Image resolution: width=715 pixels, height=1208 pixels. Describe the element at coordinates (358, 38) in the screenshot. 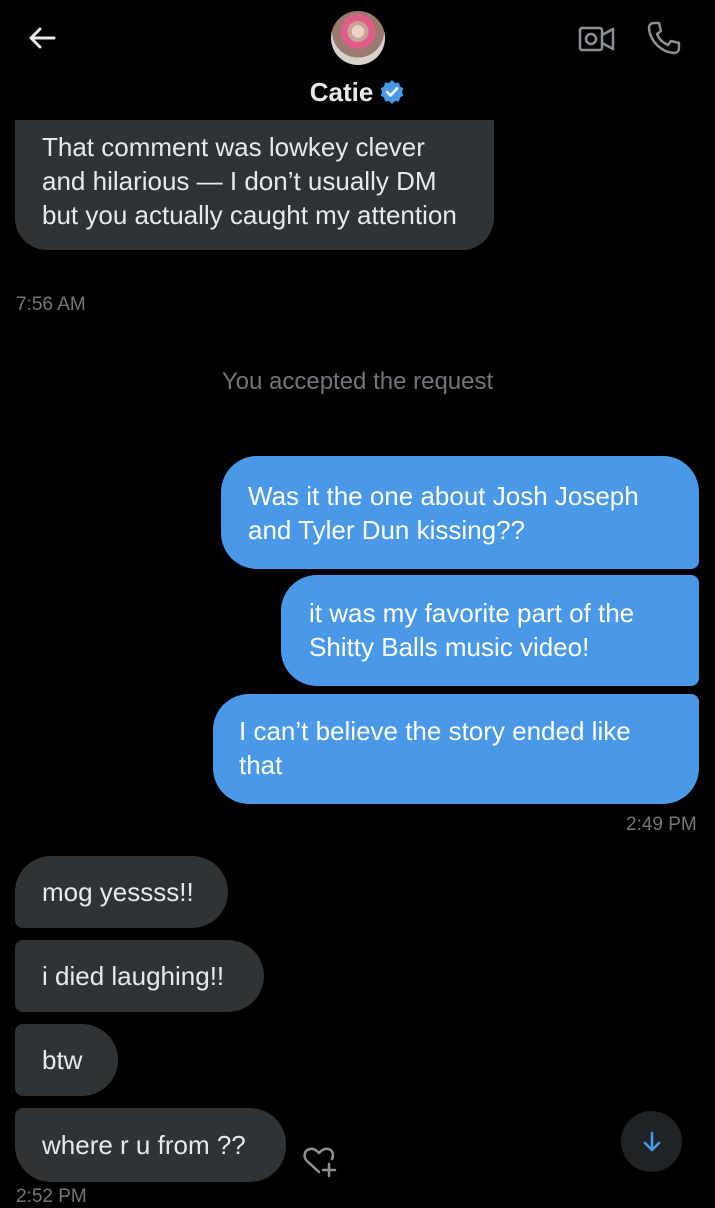

I see `avatar` at that location.